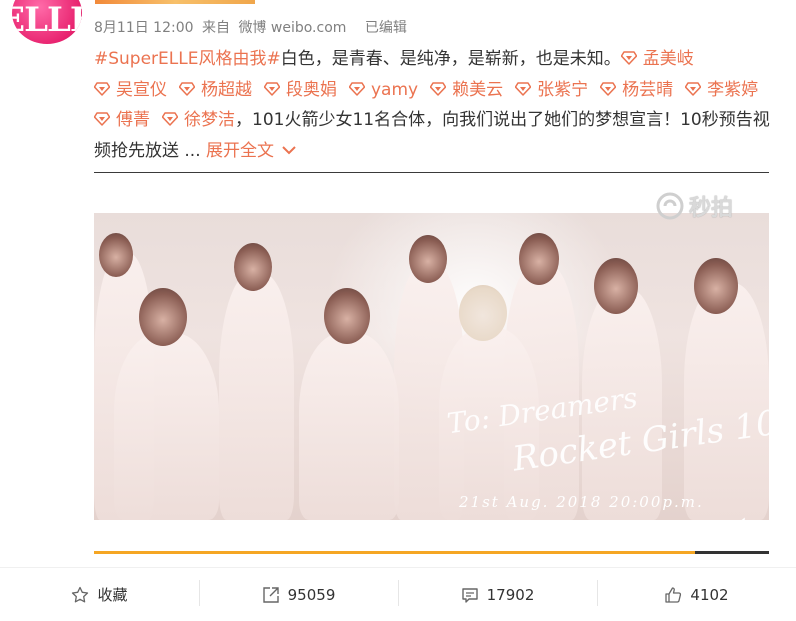  I want to click on video-progress-bar, so click(431, 552).